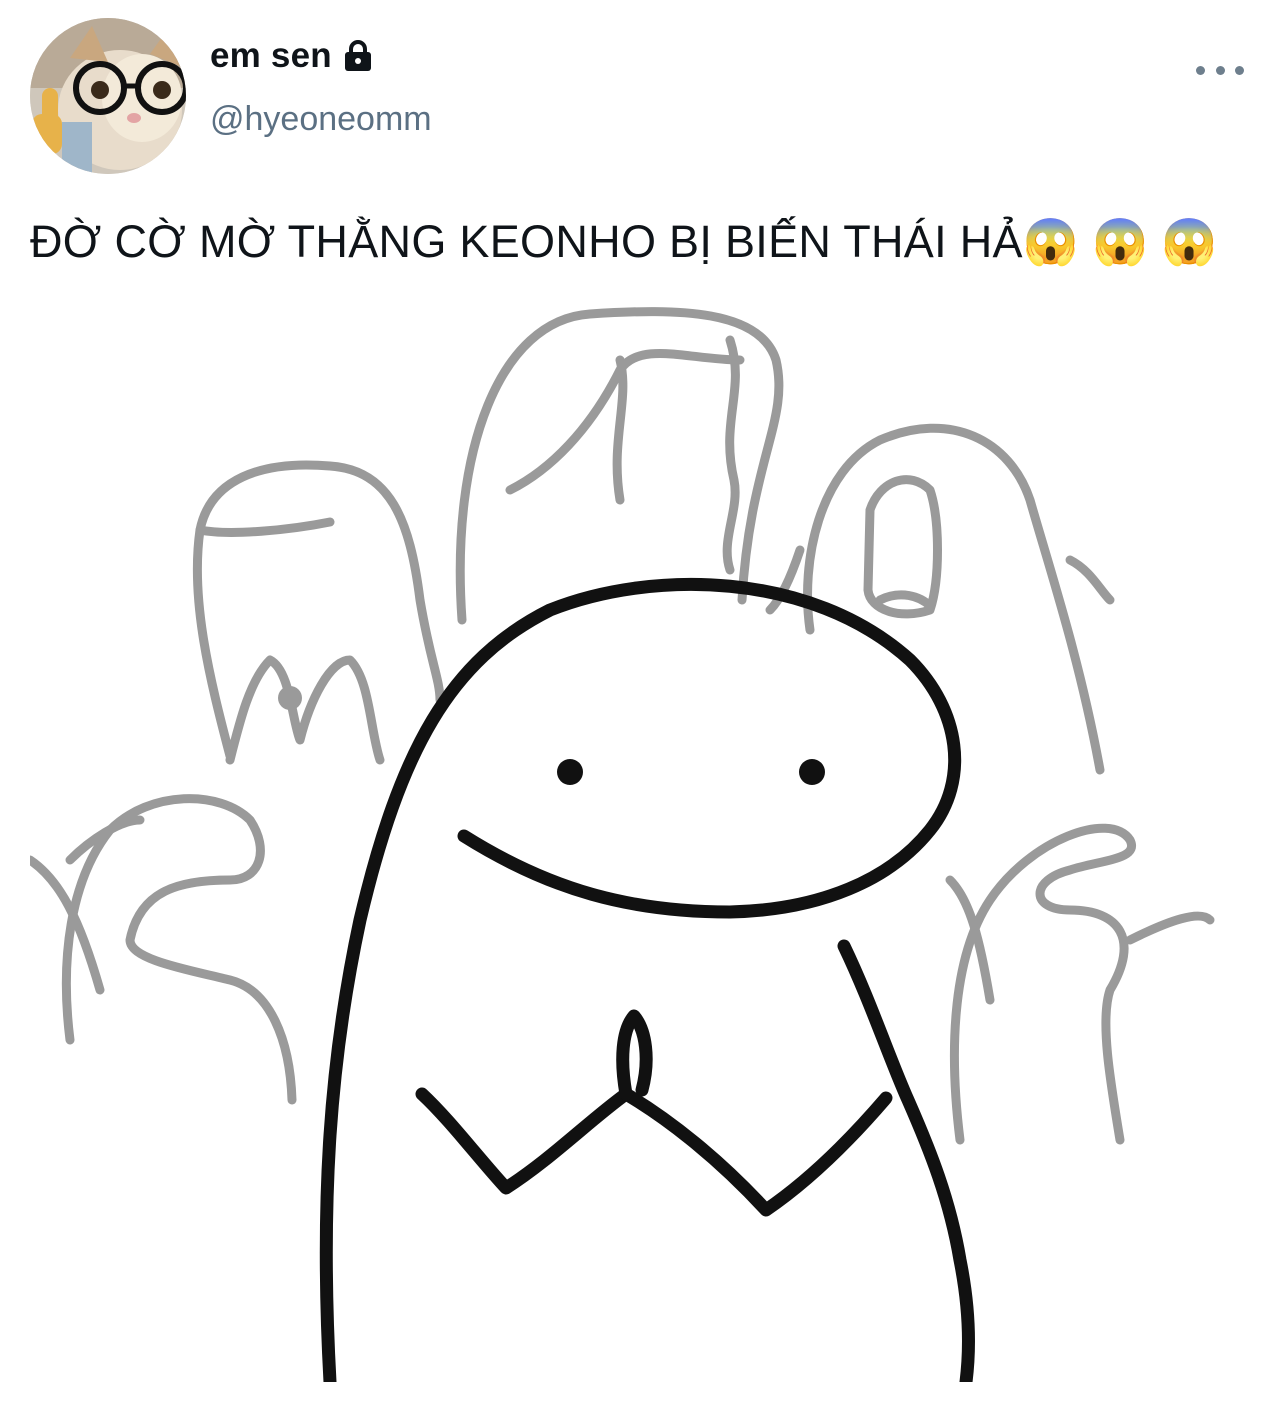  Describe the element at coordinates (358, 56) in the screenshot. I see `lock-icon` at that location.